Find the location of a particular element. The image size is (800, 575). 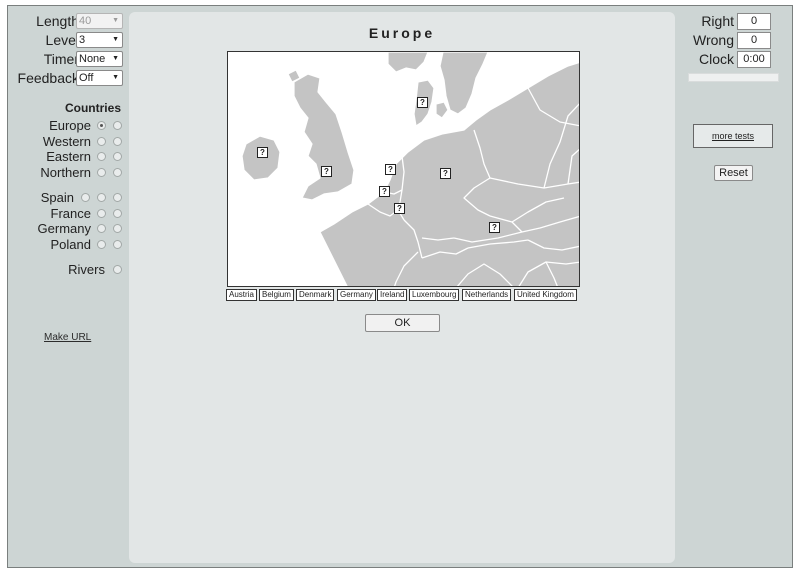

radio-rivers is located at coordinates (117, 269).